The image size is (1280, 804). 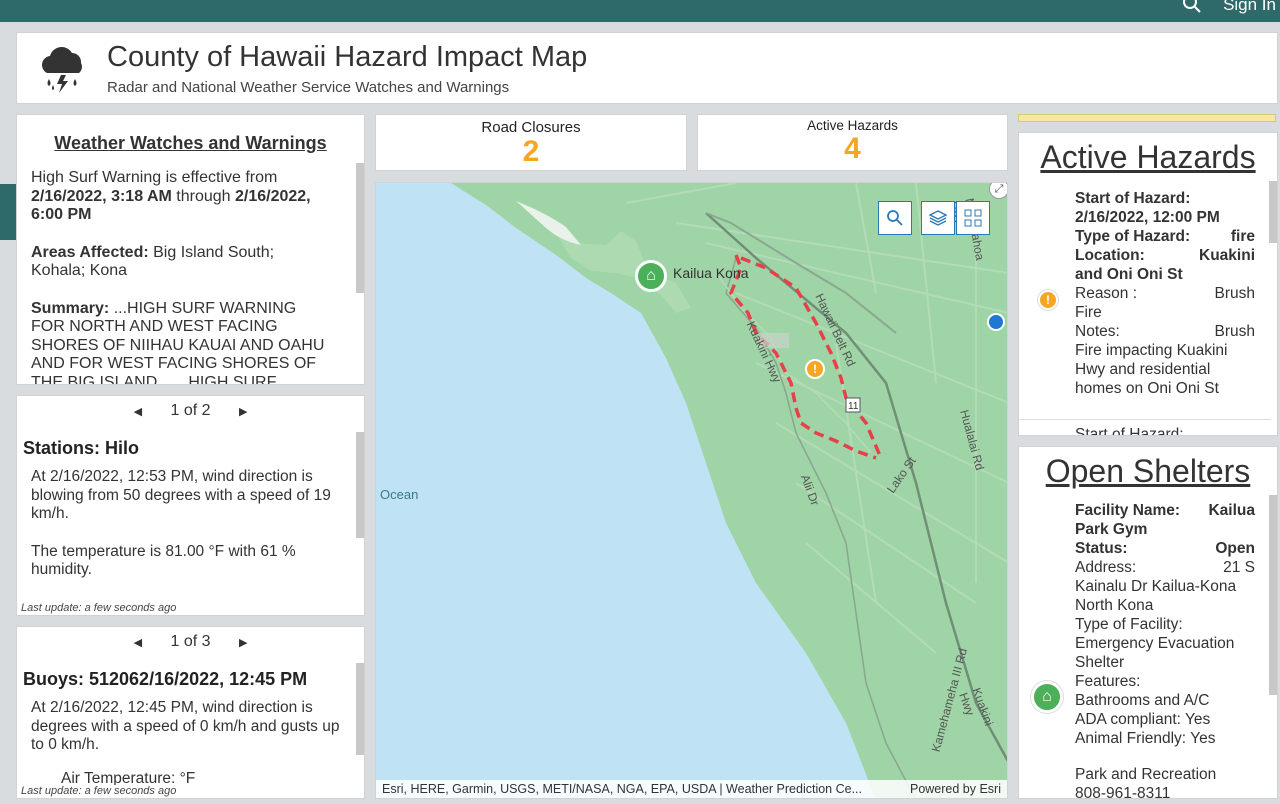 What do you see at coordinates (1129, 274) in the screenshot?
I see `hazard-location-rest: and Oni Oni St` at bounding box center [1129, 274].